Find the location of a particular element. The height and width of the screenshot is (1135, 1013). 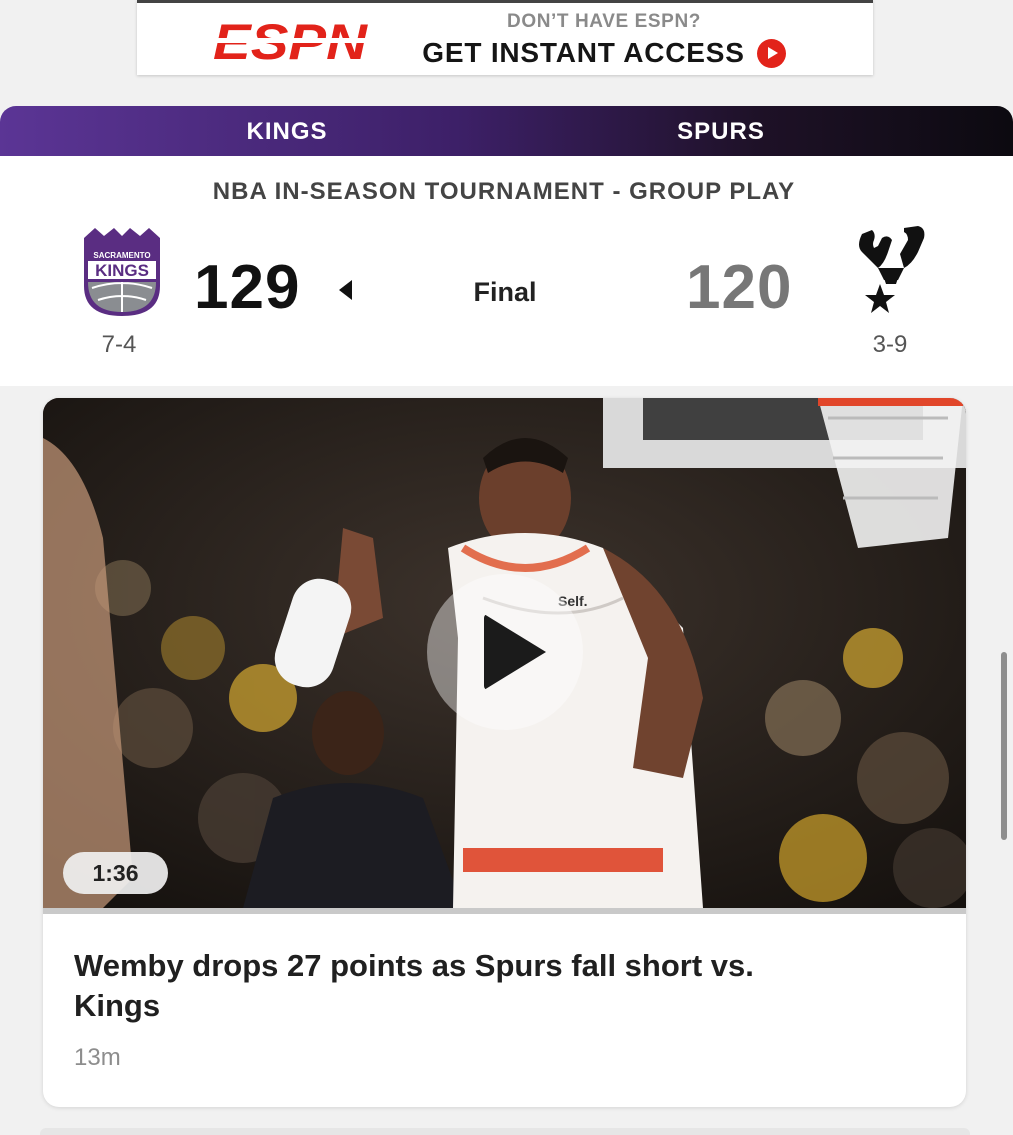

home-team-name: KINGS is located at coordinates (287, 131).